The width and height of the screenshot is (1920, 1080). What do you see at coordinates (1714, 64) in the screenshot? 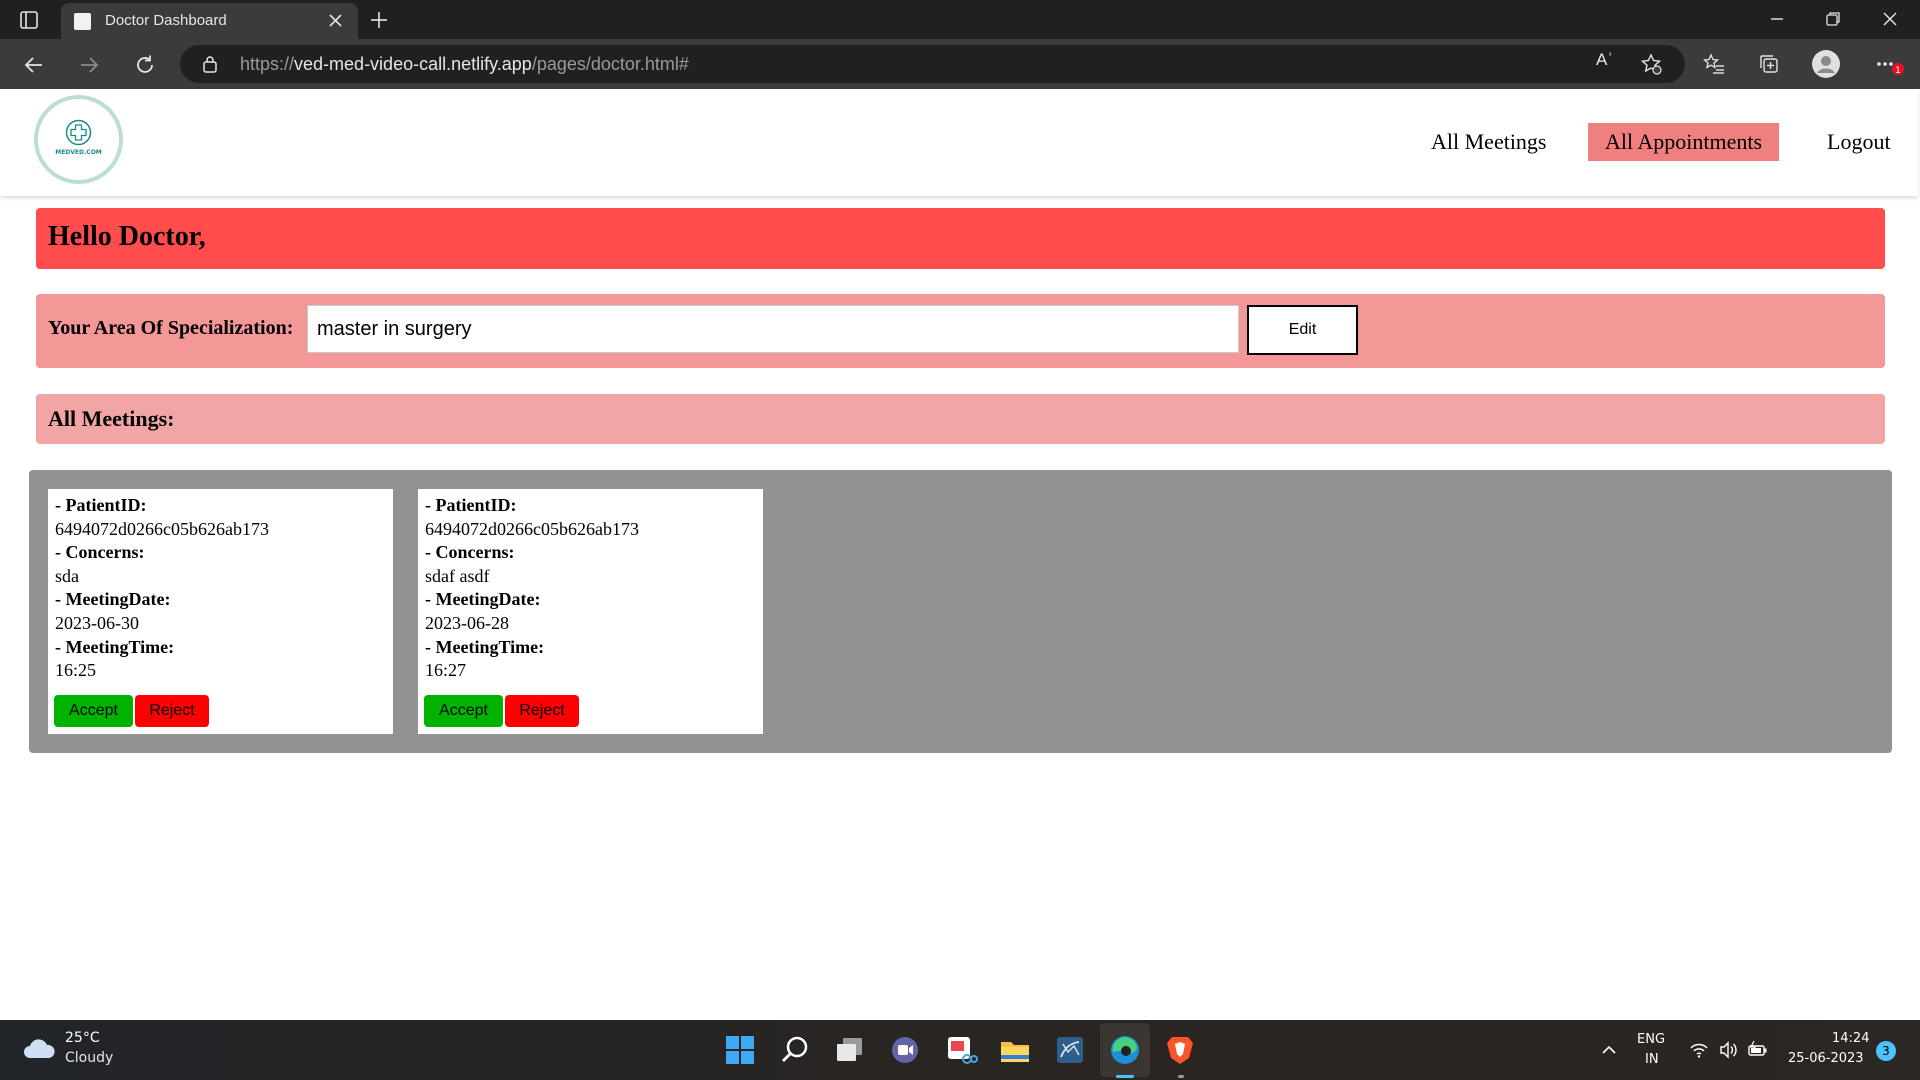
I see `favorites-icon` at bounding box center [1714, 64].